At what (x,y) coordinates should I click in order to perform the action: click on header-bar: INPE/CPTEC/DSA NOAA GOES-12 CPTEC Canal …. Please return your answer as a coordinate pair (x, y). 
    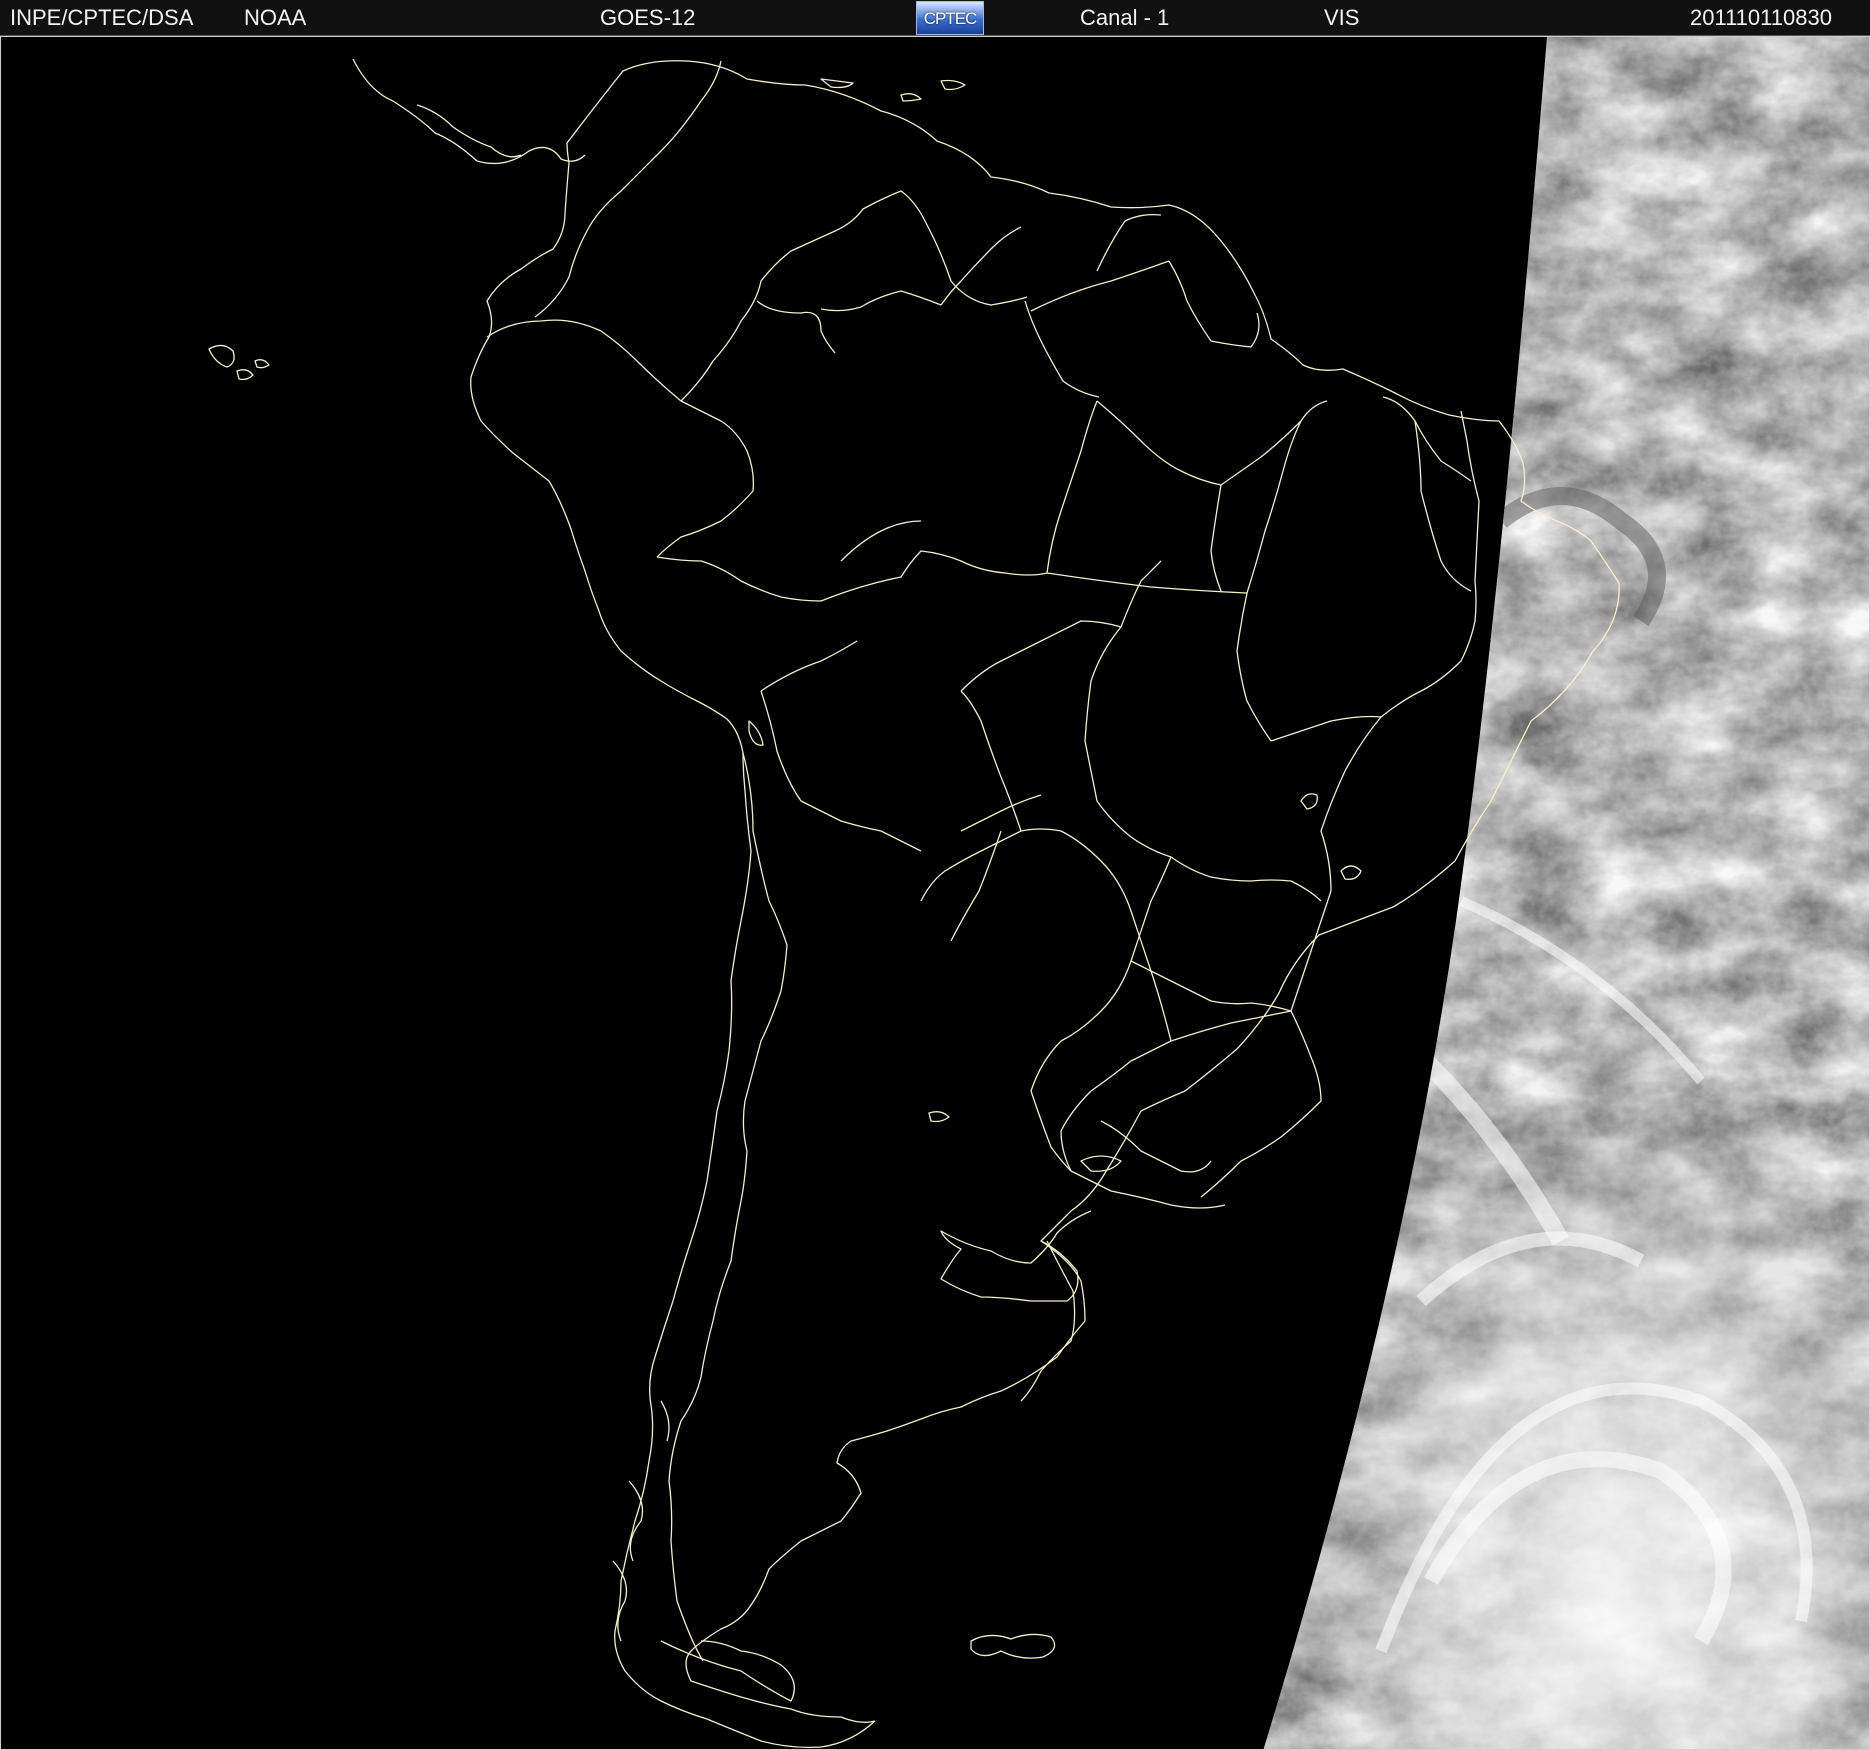
    Looking at the image, I should click on (935, 18).